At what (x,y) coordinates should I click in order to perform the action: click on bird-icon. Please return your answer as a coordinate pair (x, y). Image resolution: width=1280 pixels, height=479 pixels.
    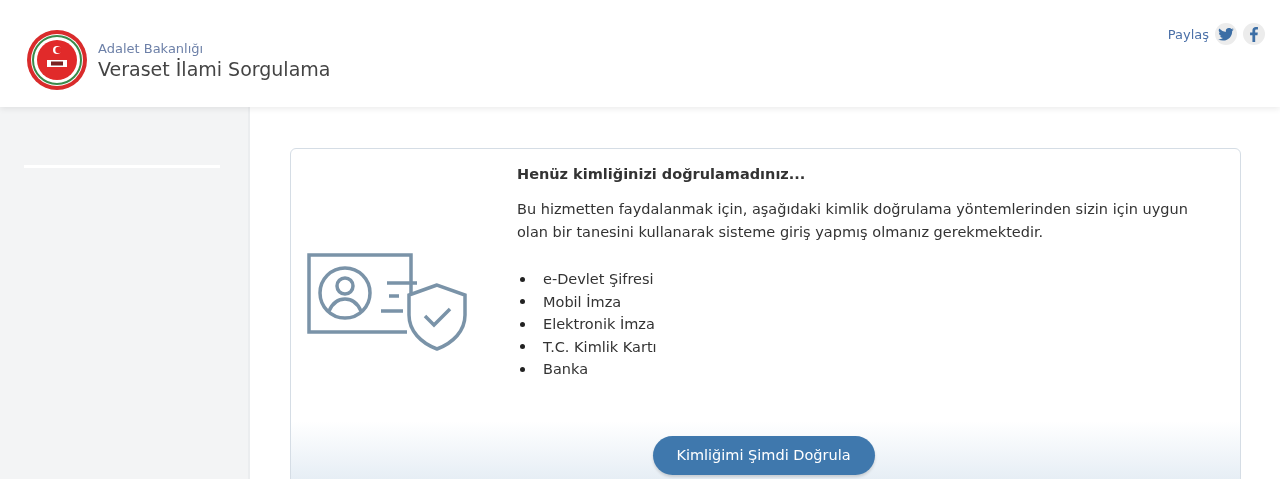
    Looking at the image, I should click on (1226, 34).